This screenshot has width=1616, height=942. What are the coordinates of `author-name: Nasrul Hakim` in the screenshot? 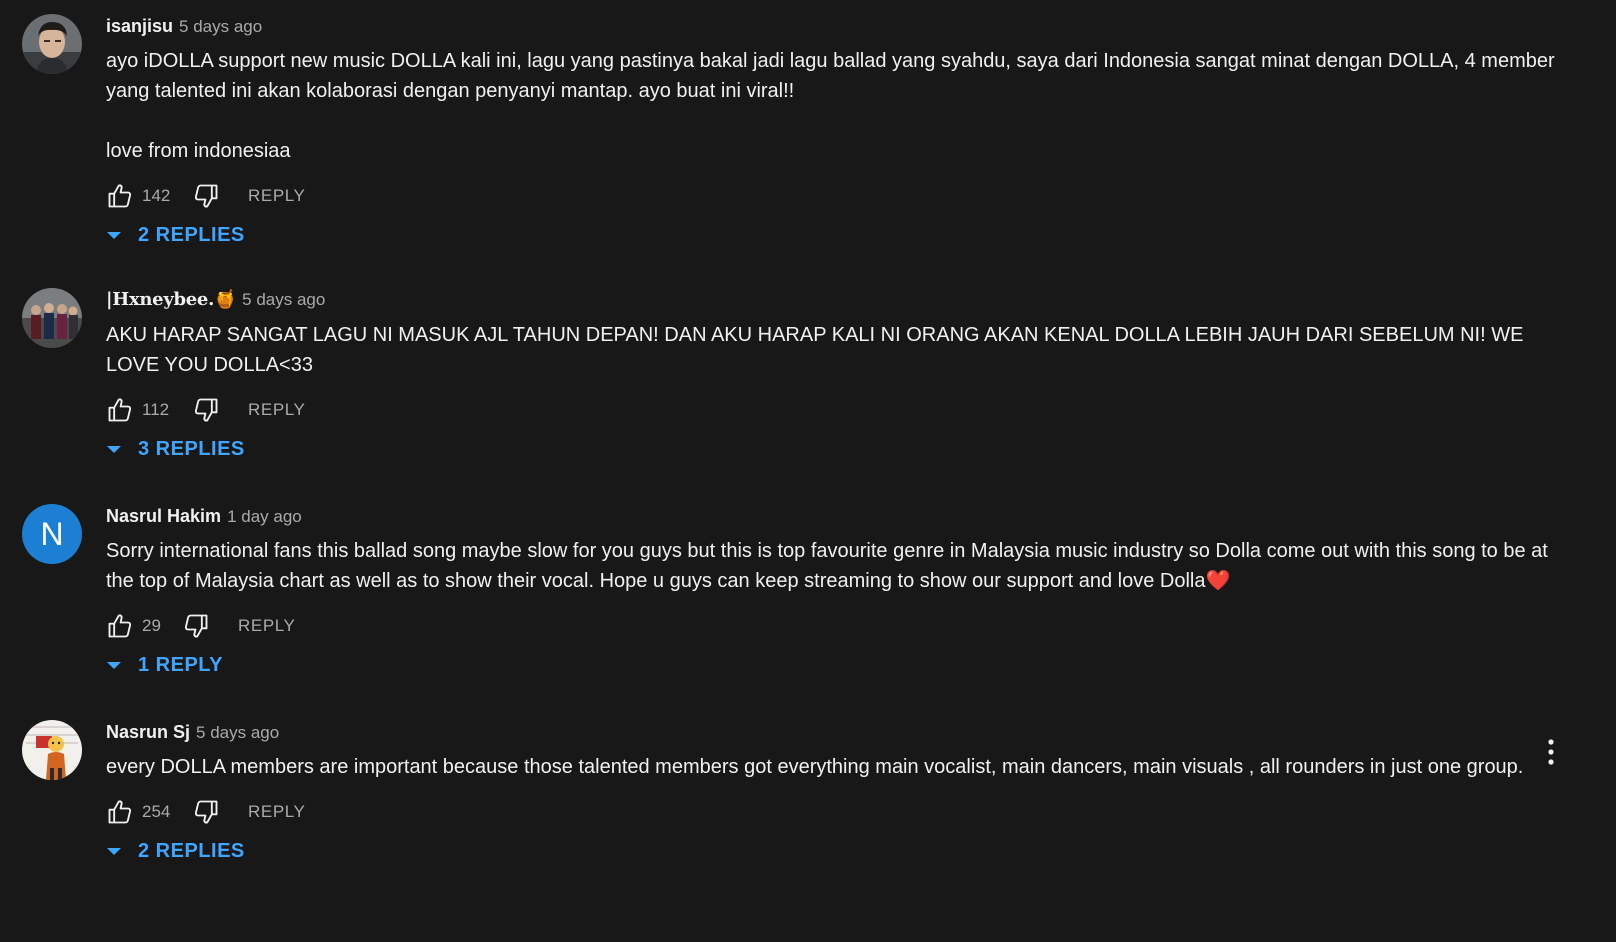 It's located at (163, 516).